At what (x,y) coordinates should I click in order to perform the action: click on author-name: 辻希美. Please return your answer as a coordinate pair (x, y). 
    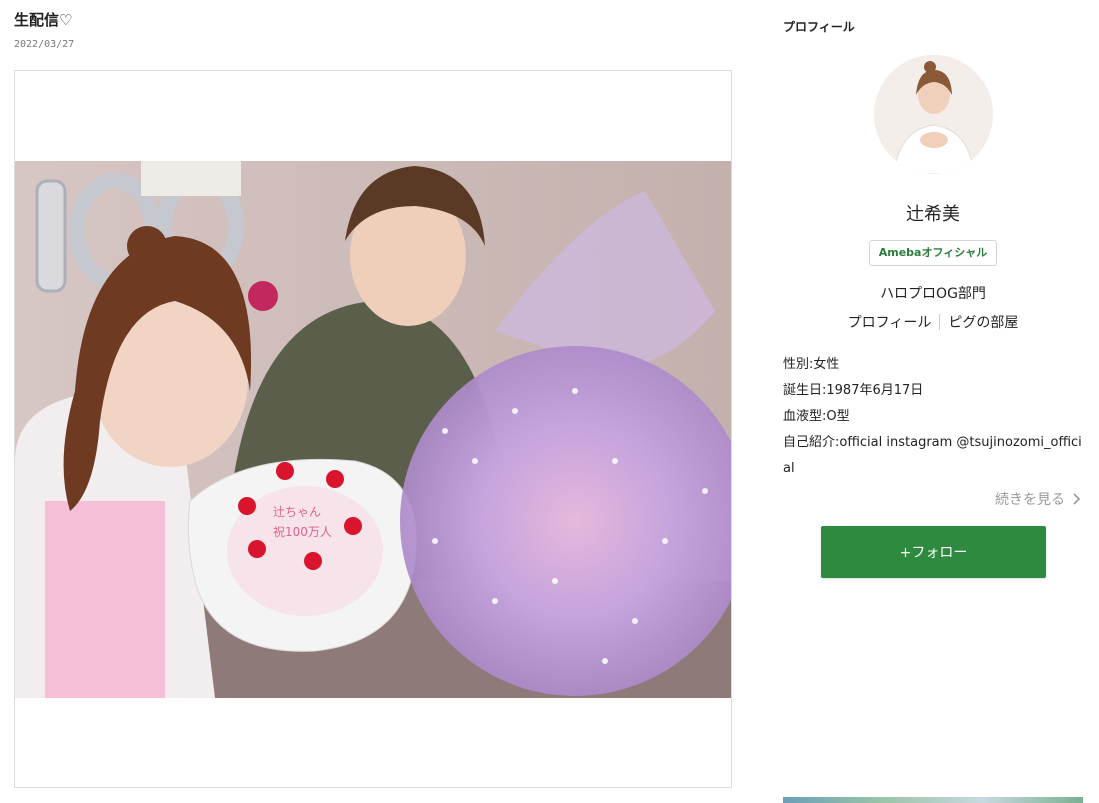
    Looking at the image, I should click on (933, 213).